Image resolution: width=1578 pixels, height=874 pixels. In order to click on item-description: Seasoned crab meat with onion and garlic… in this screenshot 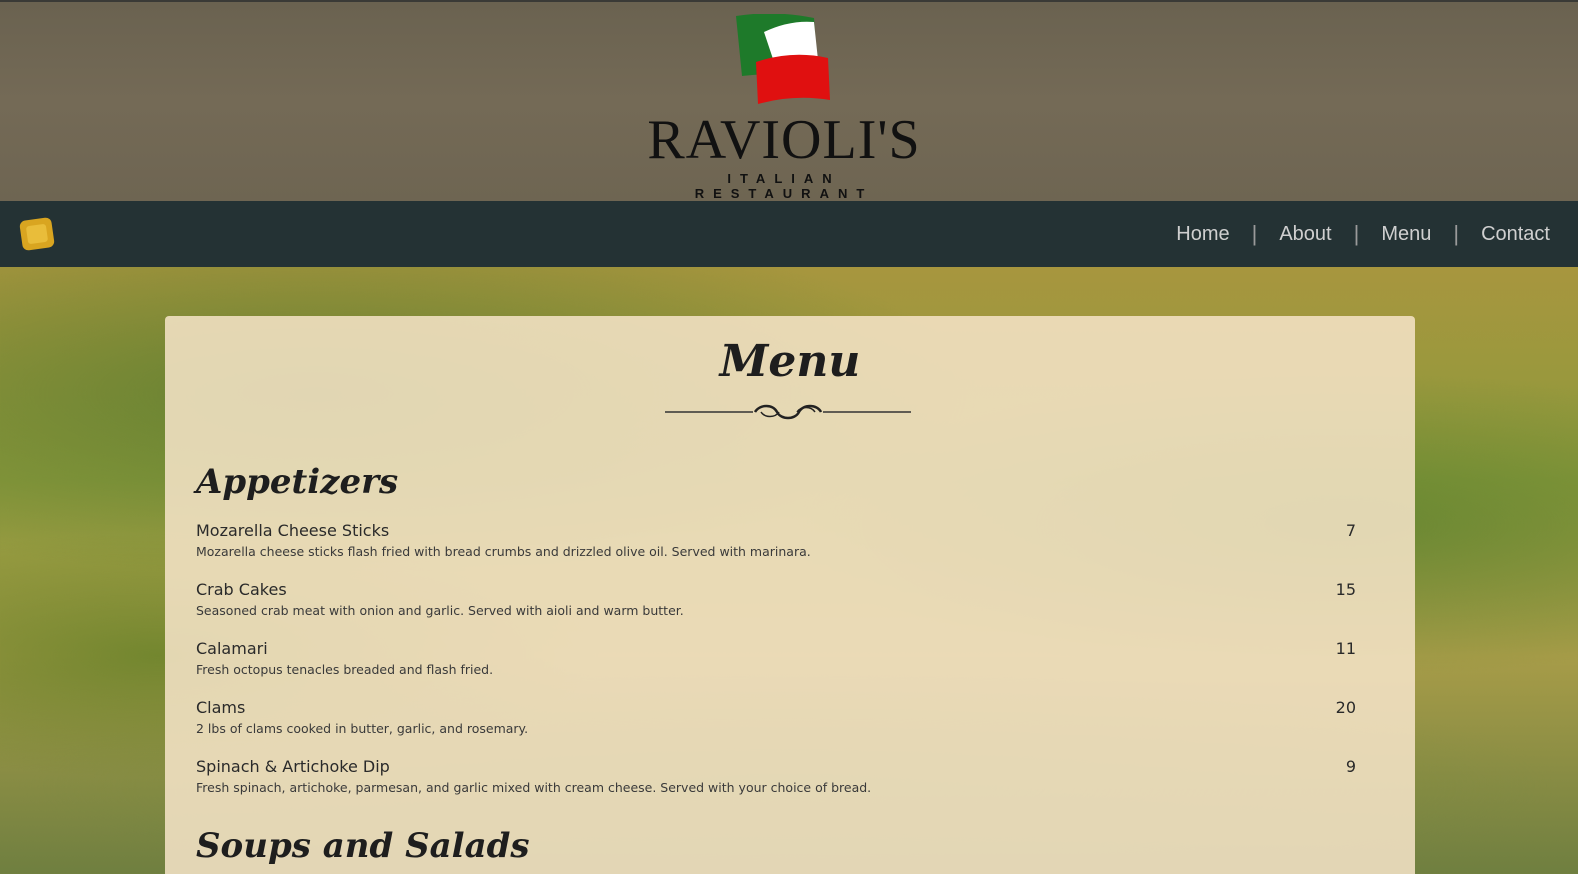, I will do `click(440, 610)`.